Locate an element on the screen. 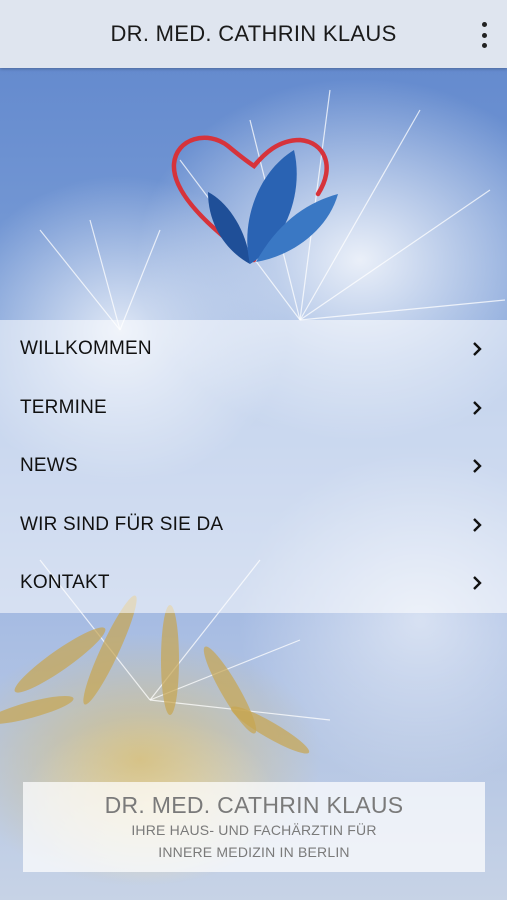 This screenshot has width=507, height=900. nav-item-wir-sind-fuer-sie-da: WIR SIND FÜR SIE DA is located at coordinates (253, 525).